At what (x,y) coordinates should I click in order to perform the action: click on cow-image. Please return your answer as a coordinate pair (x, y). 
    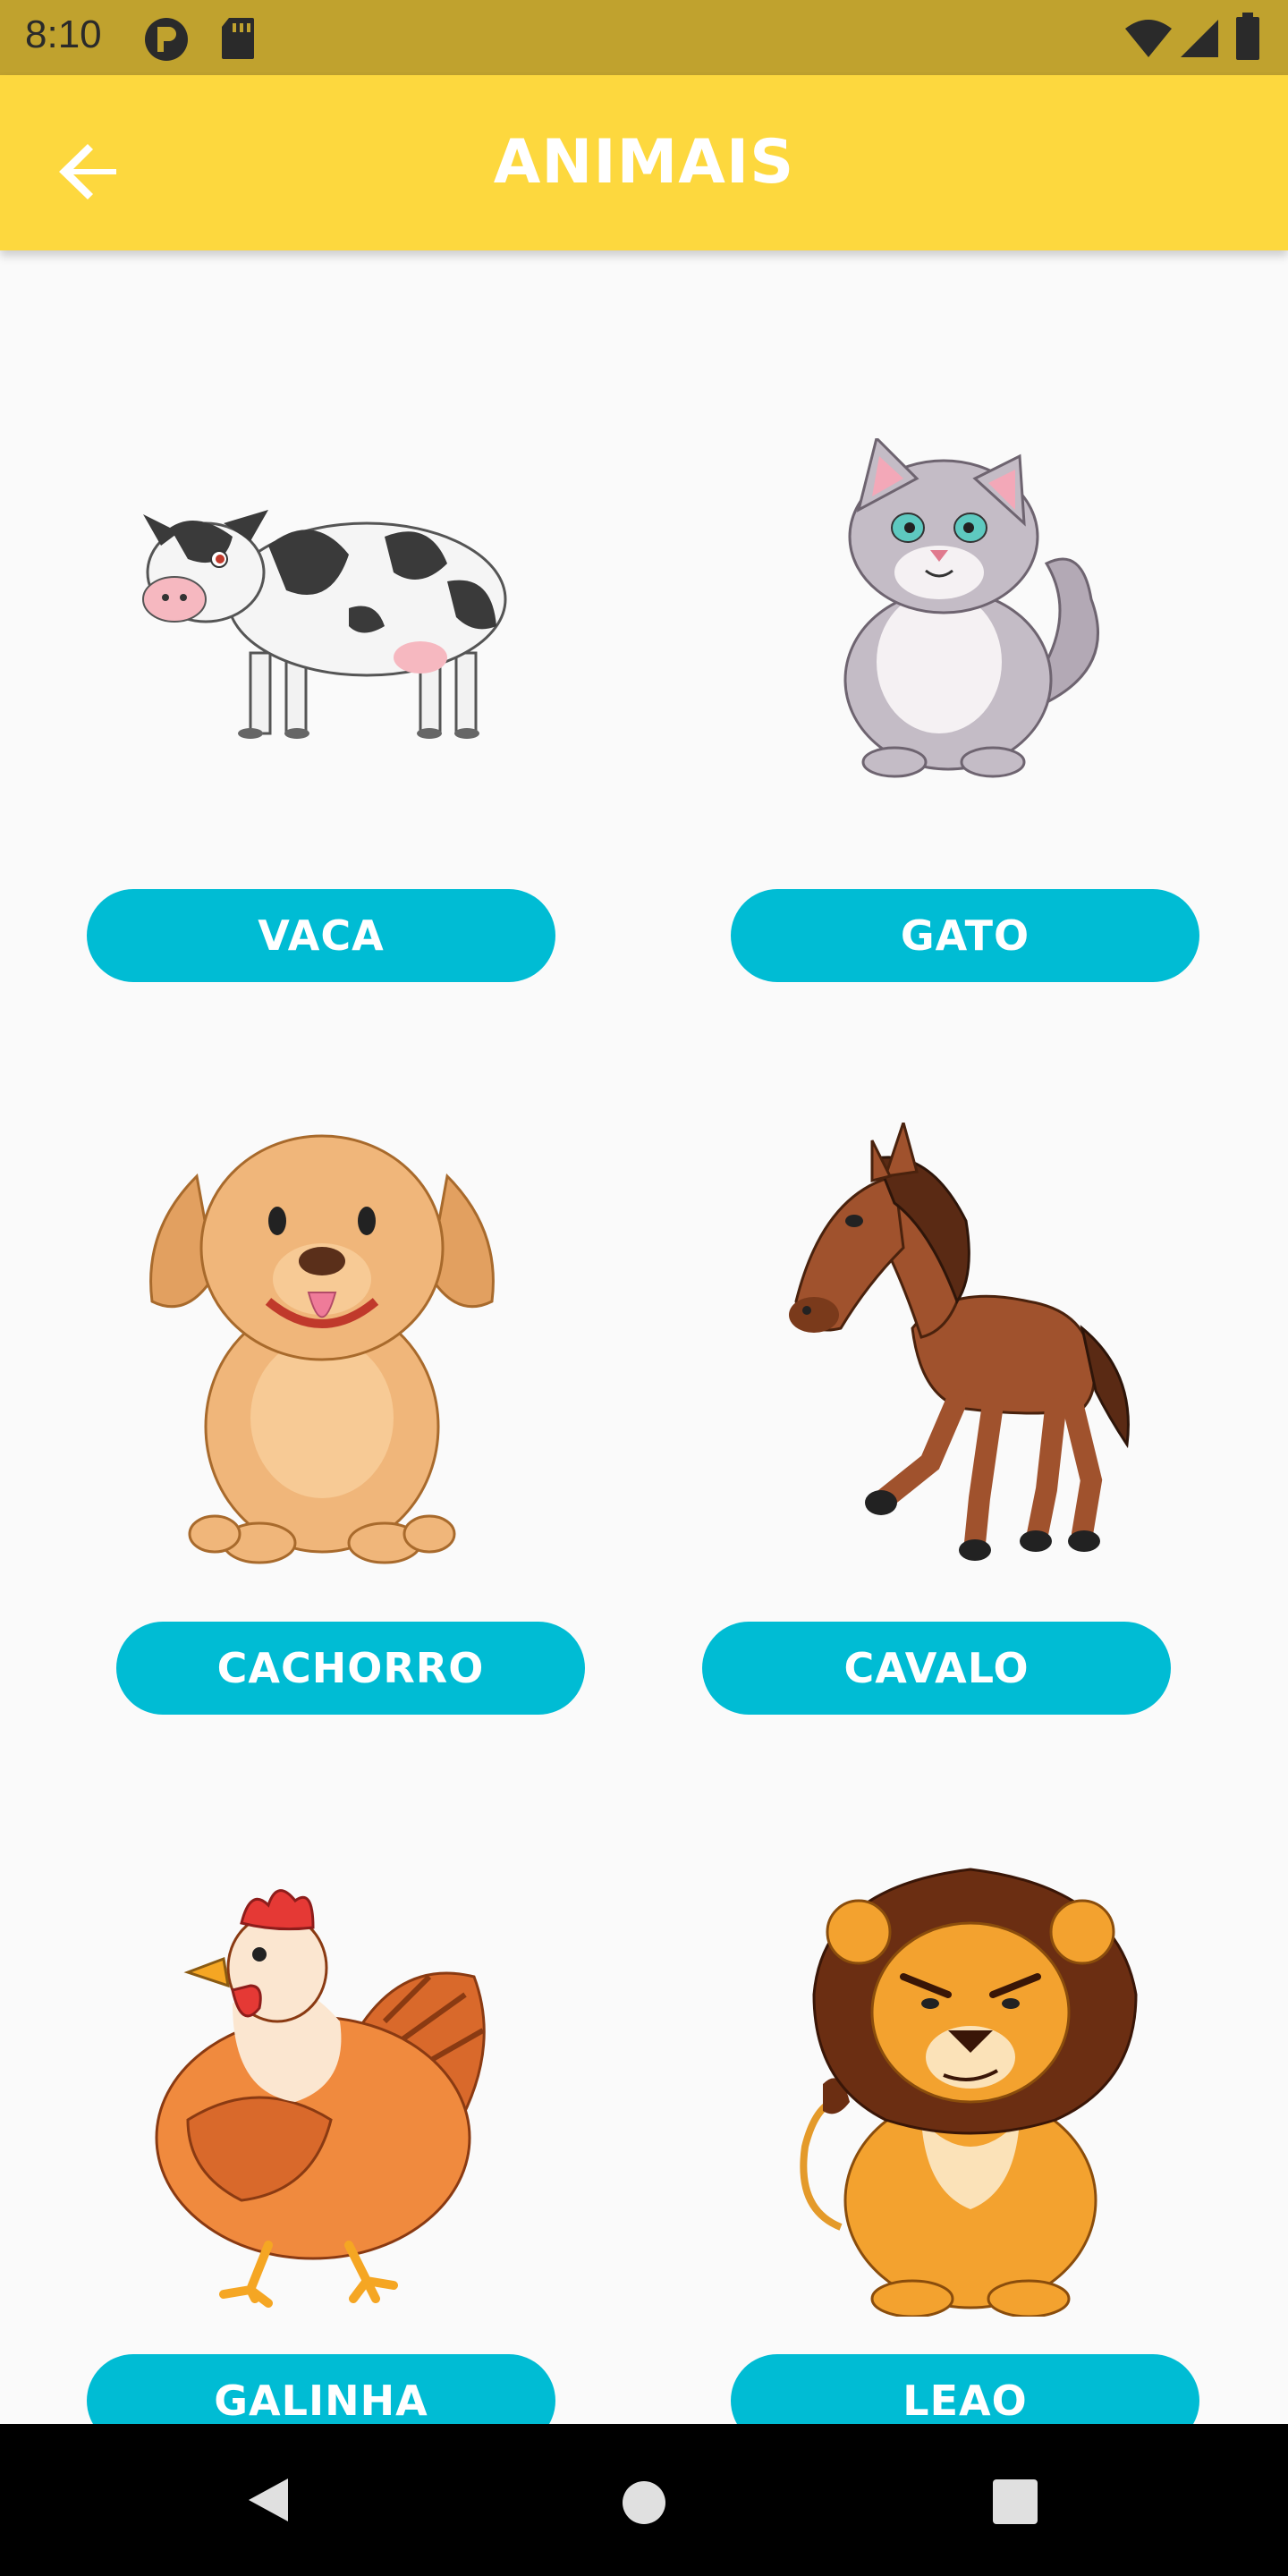
    Looking at the image, I should click on (322, 608).